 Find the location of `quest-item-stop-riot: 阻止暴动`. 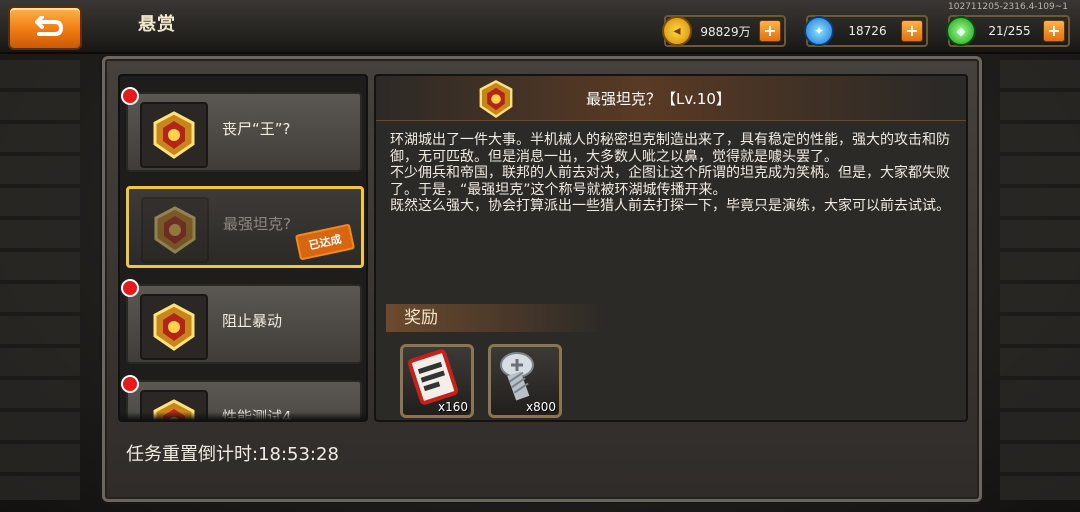

quest-item-stop-riot: 阻止暴动 is located at coordinates (244, 324).